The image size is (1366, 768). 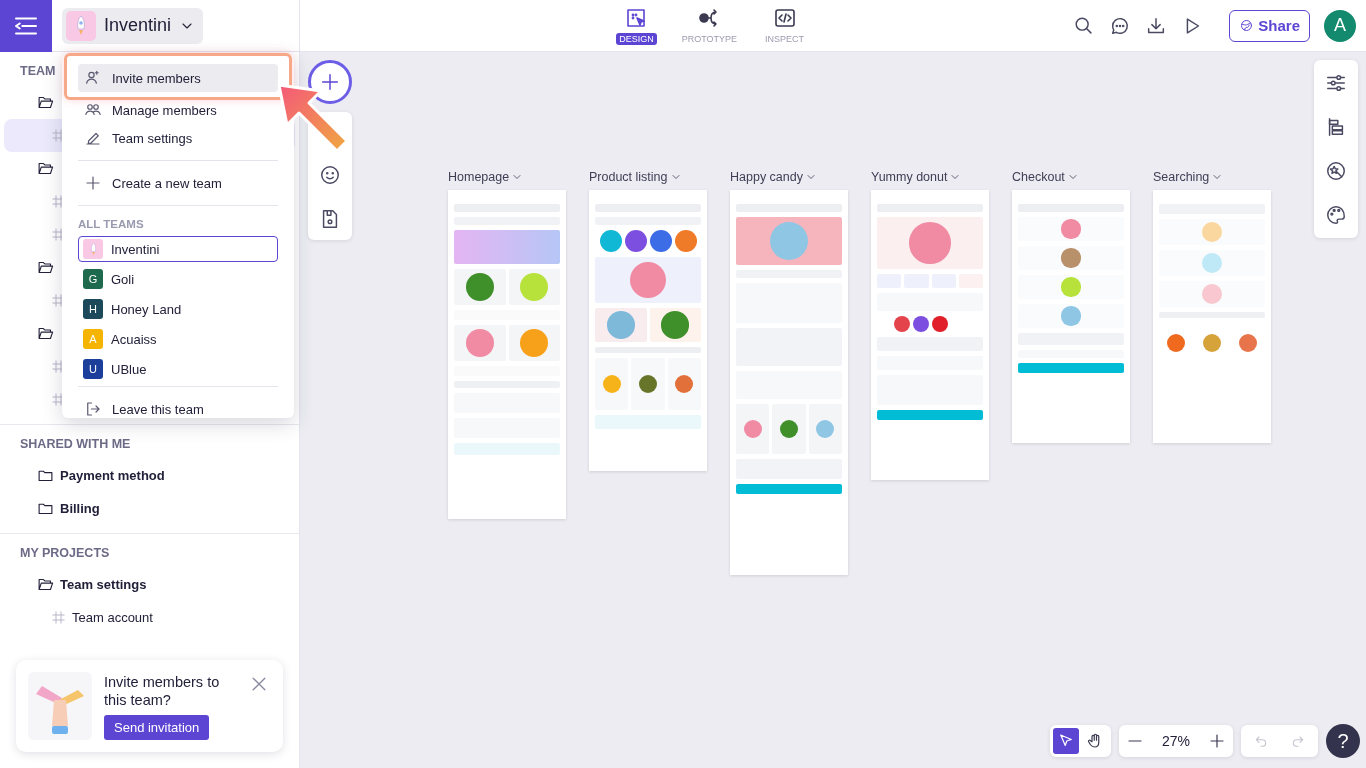 What do you see at coordinates (93, 309) in the screenshot?
I see `team-logo: H` at bounding box center [93, 309].